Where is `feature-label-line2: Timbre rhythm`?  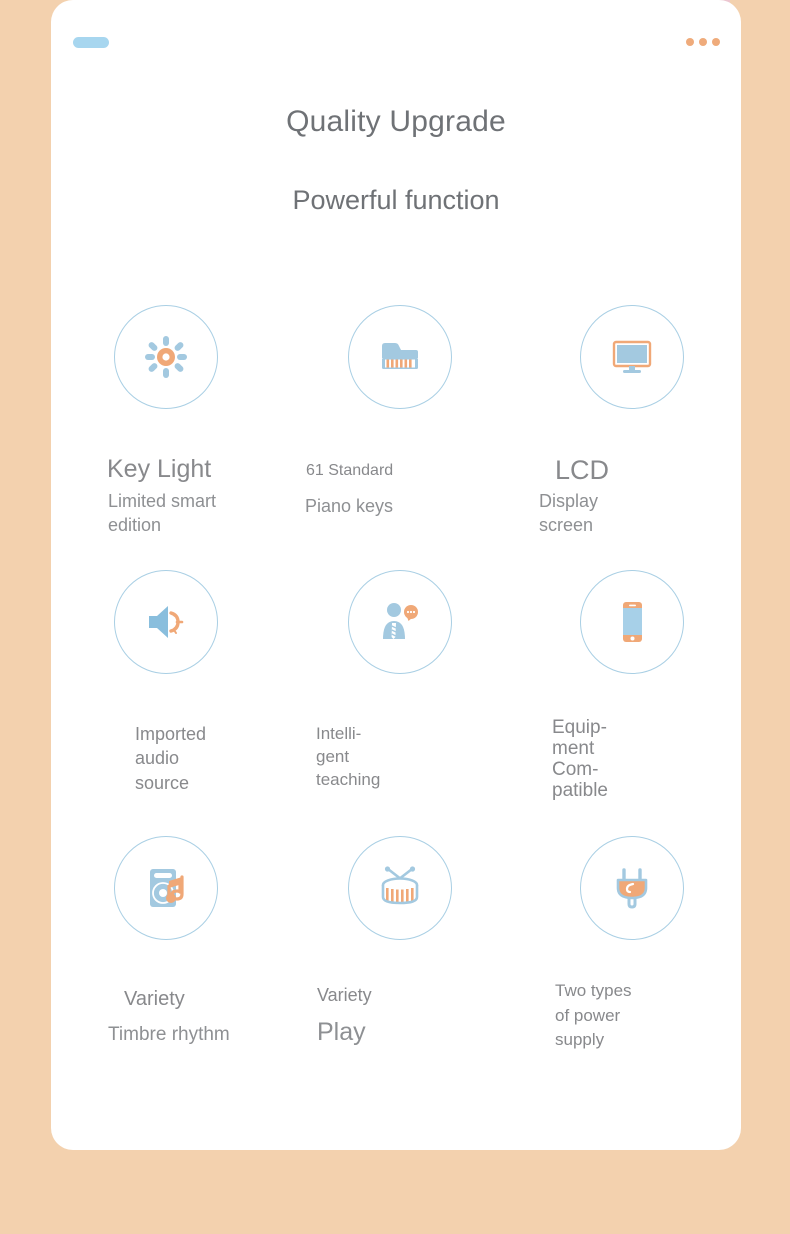 feature-label-line2: Timbre rhythm is located at coordinates (169, 1034).